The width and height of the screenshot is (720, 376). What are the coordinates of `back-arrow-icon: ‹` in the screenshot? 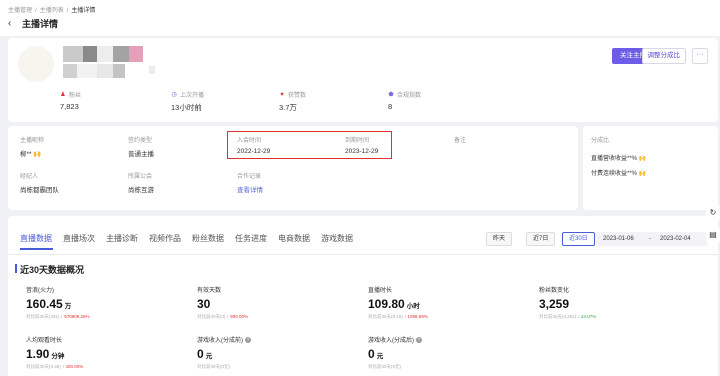 It's located at (13, 23).